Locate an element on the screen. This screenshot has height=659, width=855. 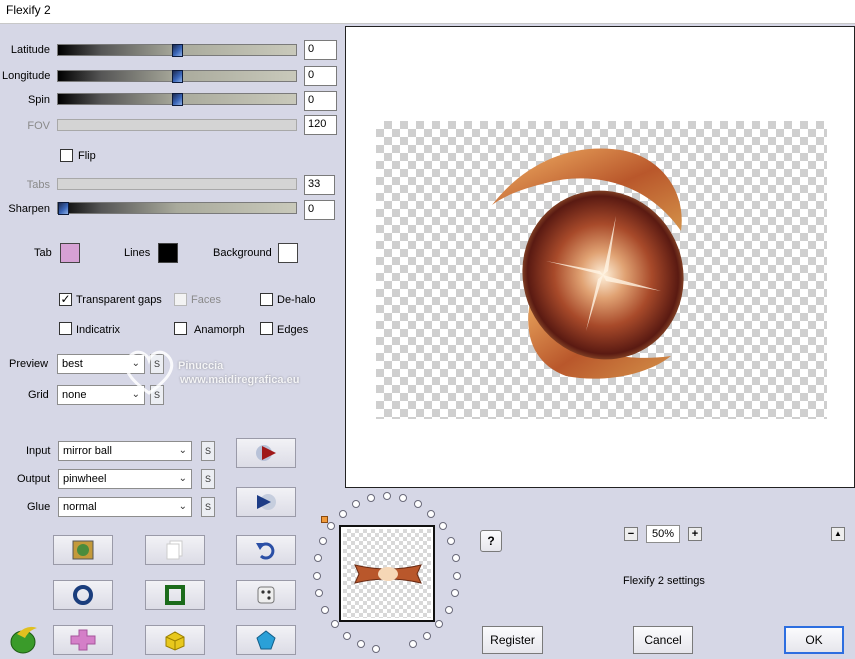
random-image-button is located at coordinates (83, 550).